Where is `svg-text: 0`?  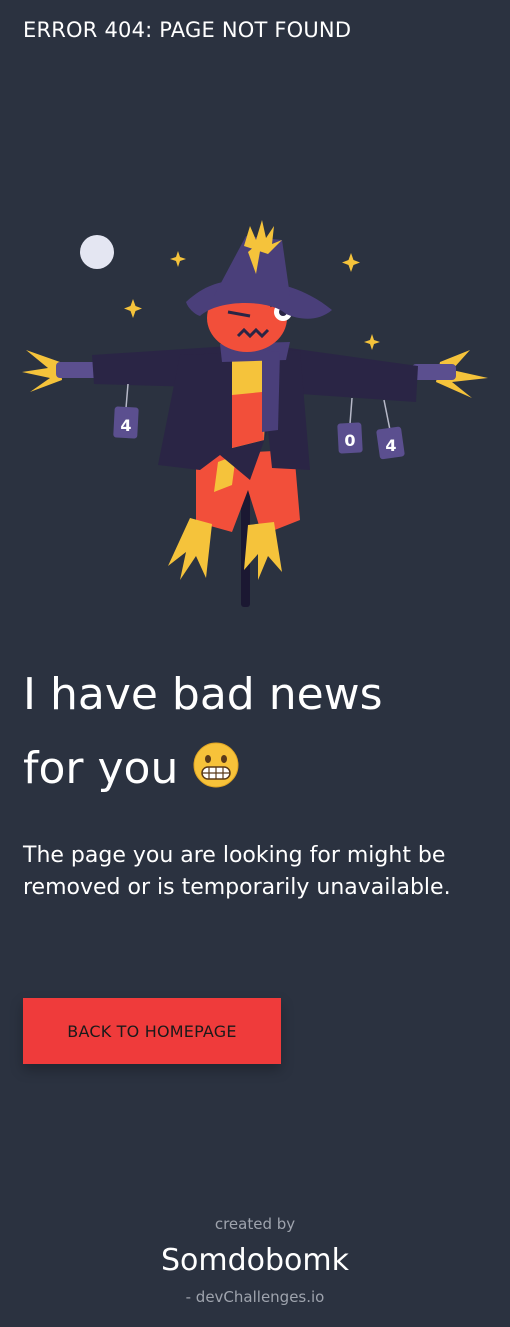
svg-text: 0 is located at coordinates (349, 440).